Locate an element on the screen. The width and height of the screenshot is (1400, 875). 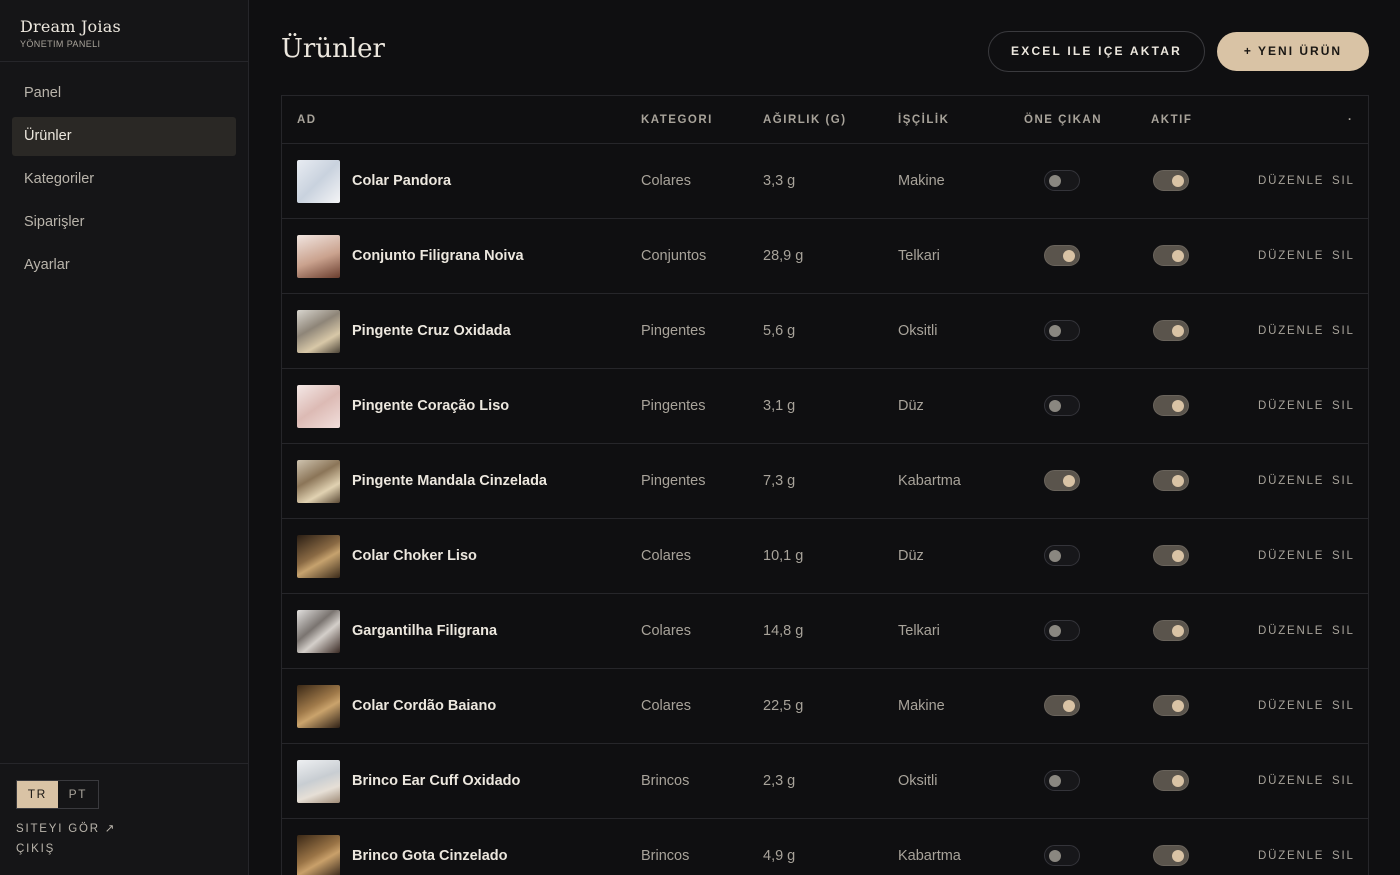
lang-tr-button: TR is located at coordinates (37, 794).